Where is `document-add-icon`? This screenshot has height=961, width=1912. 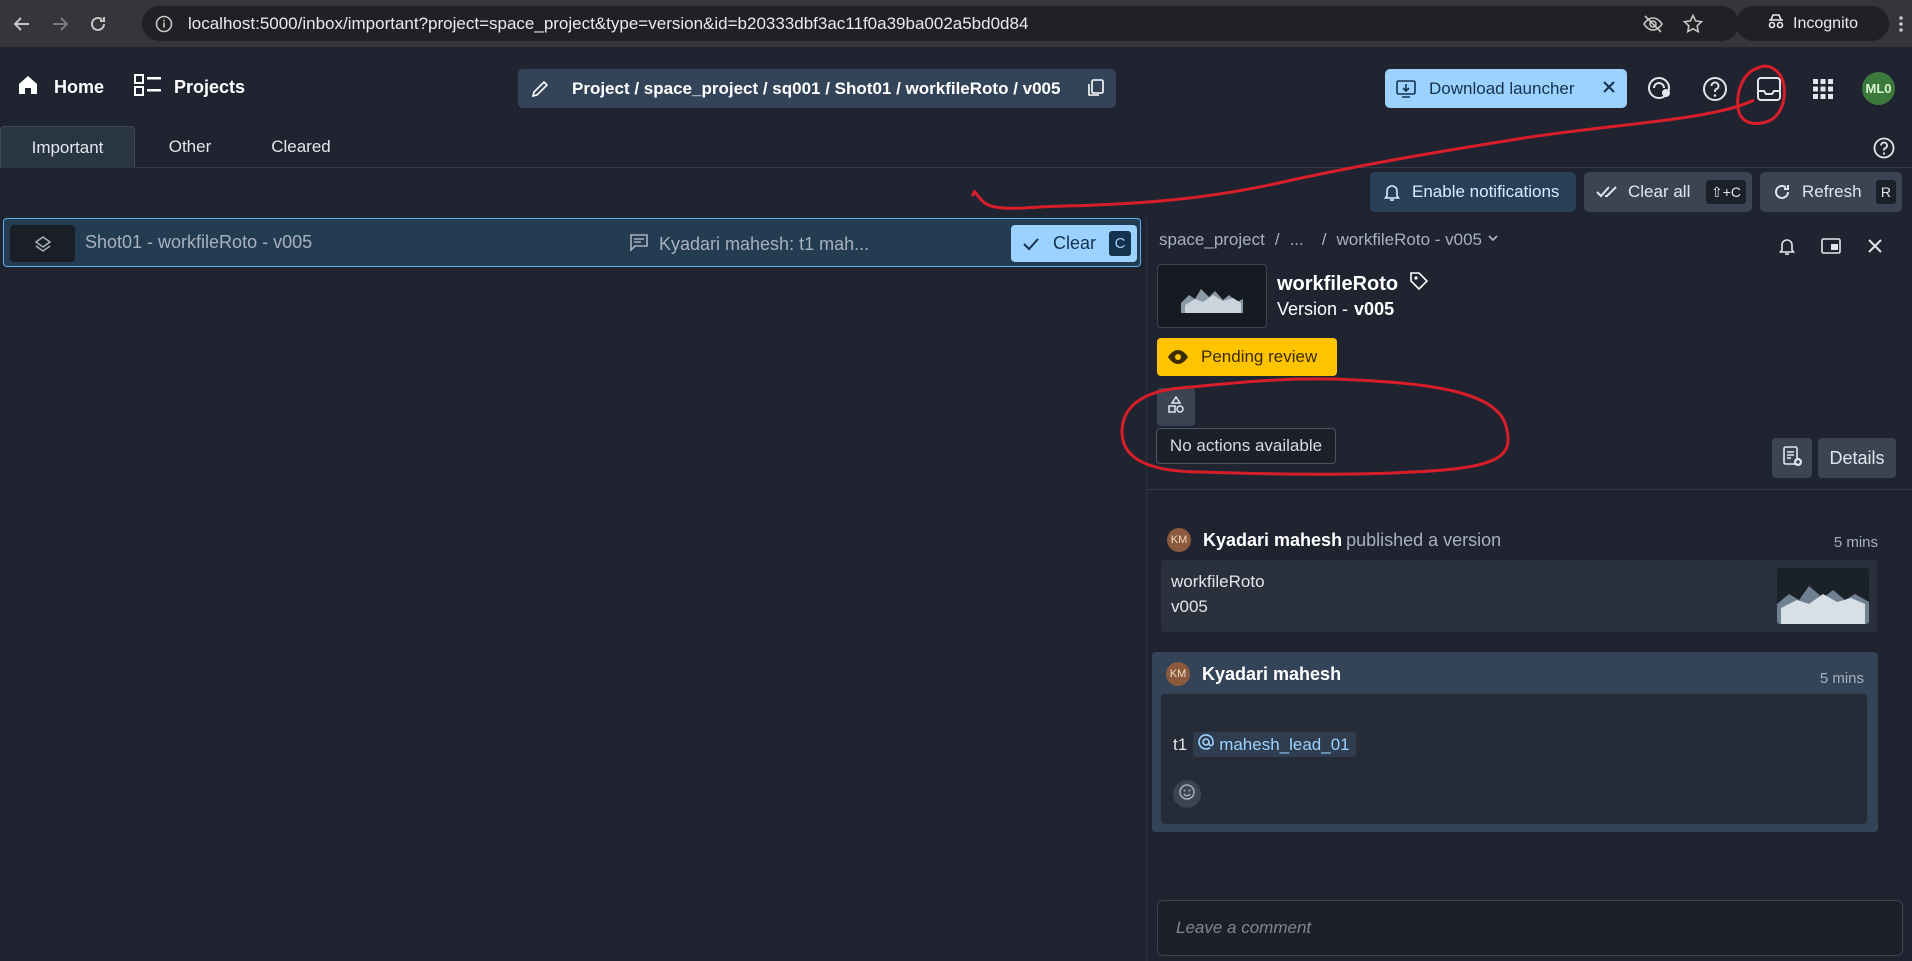 document-add-icon is located at coordinates (1792, 458).